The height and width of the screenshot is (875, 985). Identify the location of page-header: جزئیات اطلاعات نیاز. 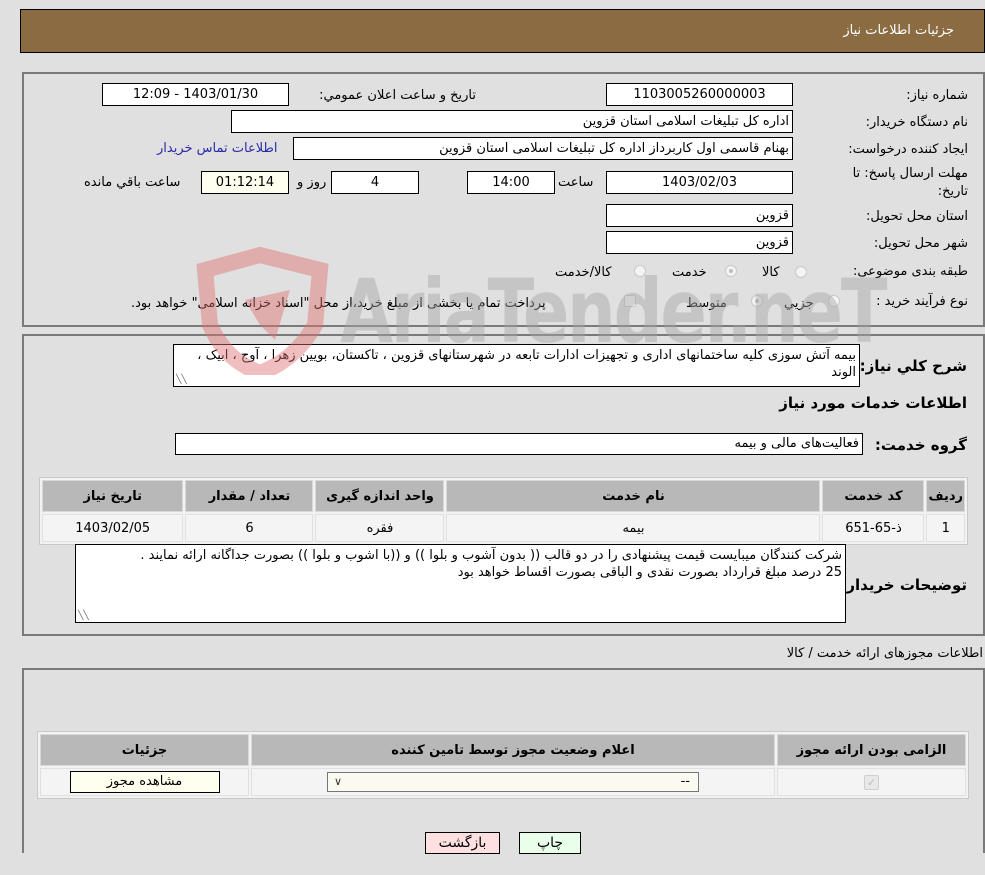
(502, 31).